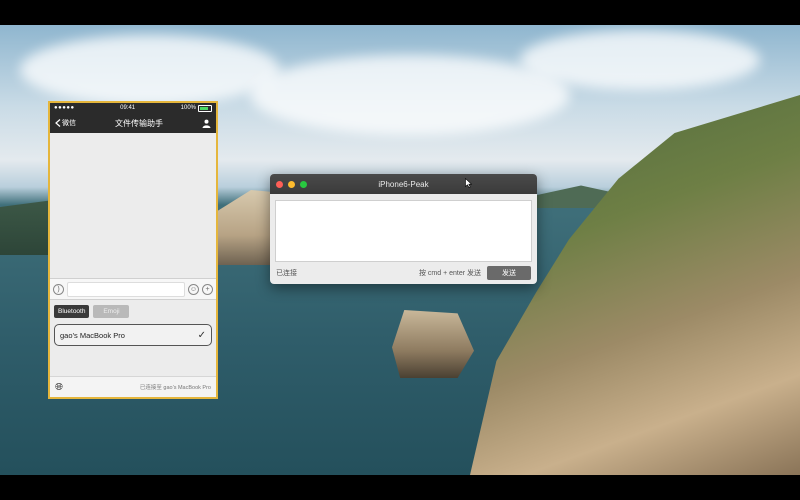 Image resolution: width=800 pixels, height=500 pixels. What do you see at coordinates (206, 123) in the screenshot?
I see `person-icon` at bounding box center [206, 123].